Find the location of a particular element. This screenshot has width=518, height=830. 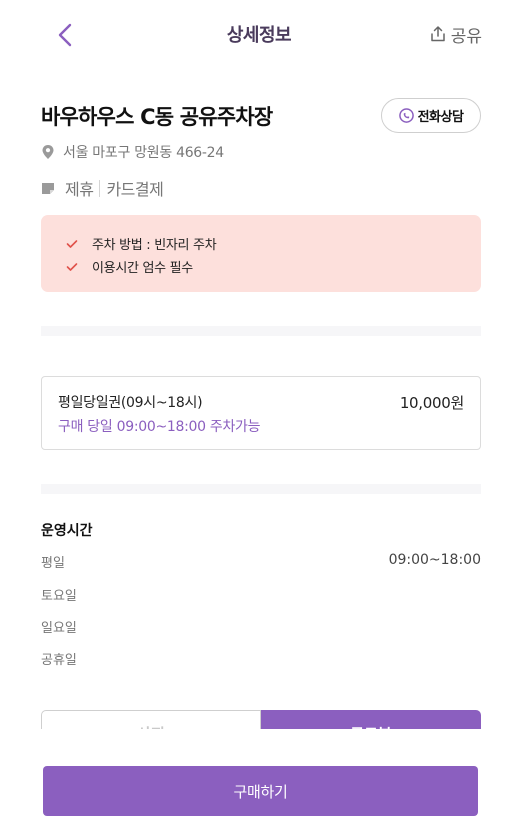

share-icon is located at coordinates (437, 34).